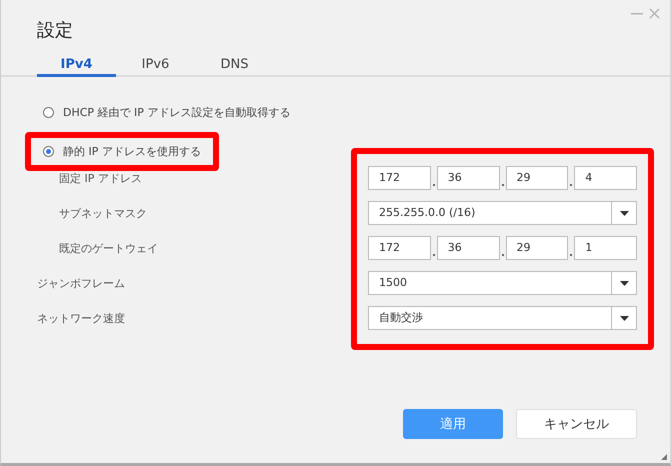 The height and width of the screenshot is (466, 671). What do you see at coordinates (76, 66) in the screenshot?
I see `tab: IPv4` at bounding box center [76, 66].